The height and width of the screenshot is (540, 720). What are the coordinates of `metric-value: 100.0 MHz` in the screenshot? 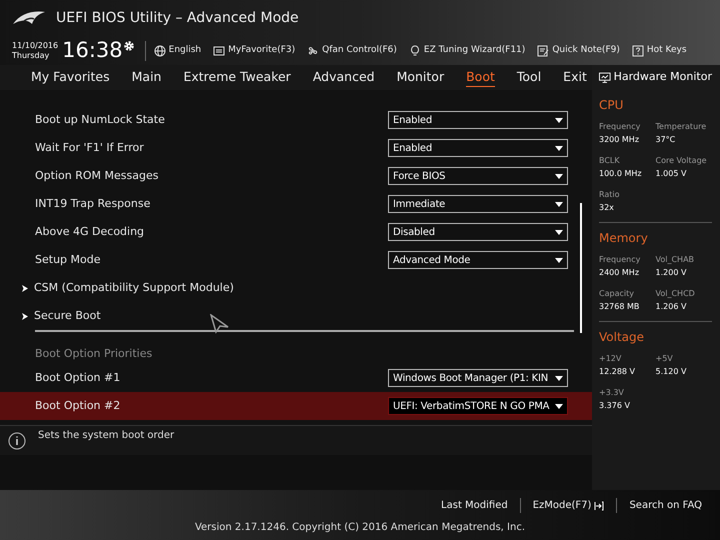 It's located at (621, 174).